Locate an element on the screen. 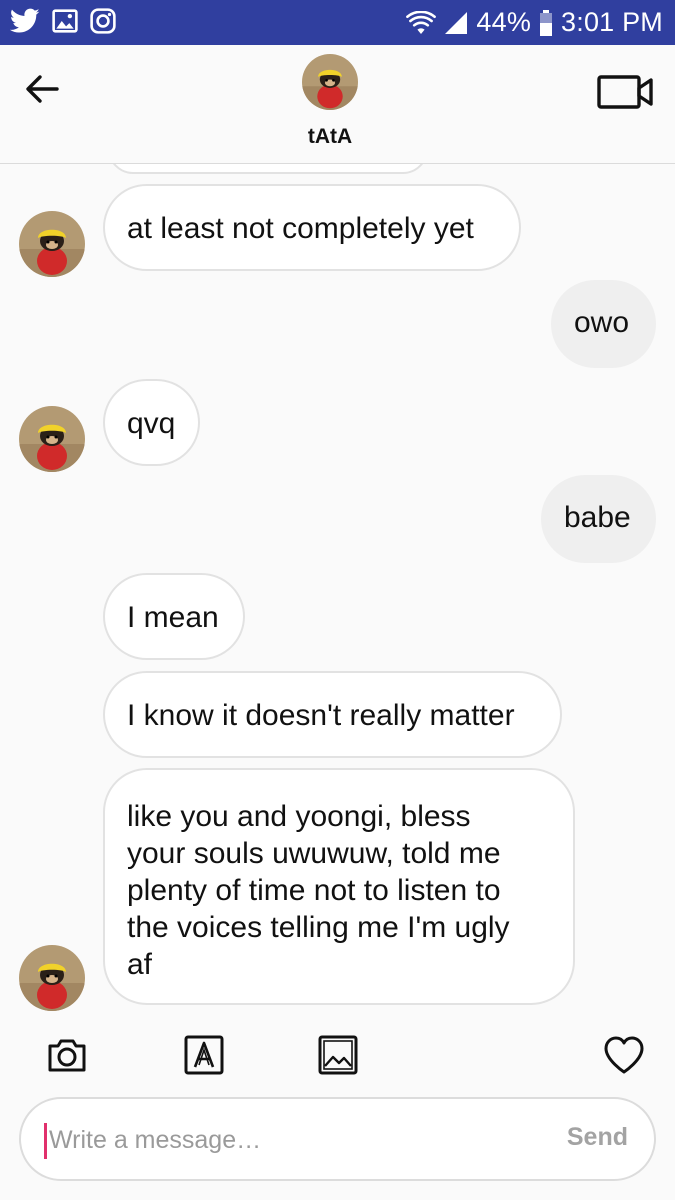 This screenshot has width=675, height=1200. outgoing-message: owo is located at coordinates (603, 324).